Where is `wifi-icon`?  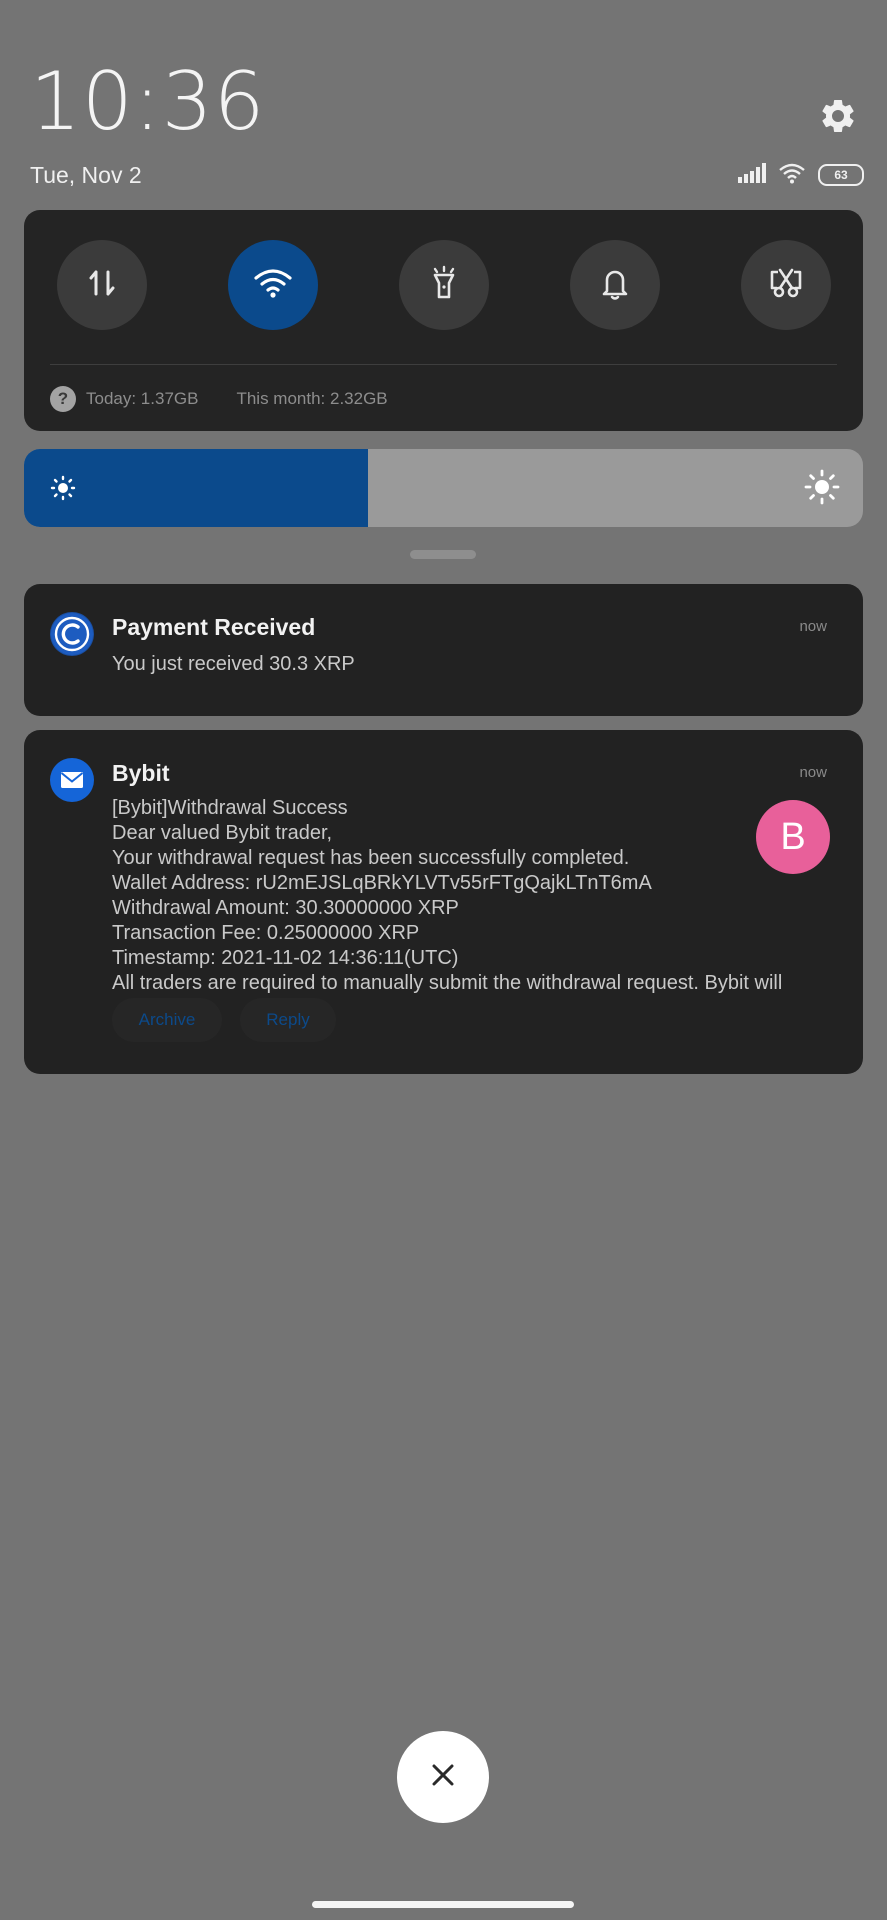 wifi-icon is located at coordinates (273, 285).